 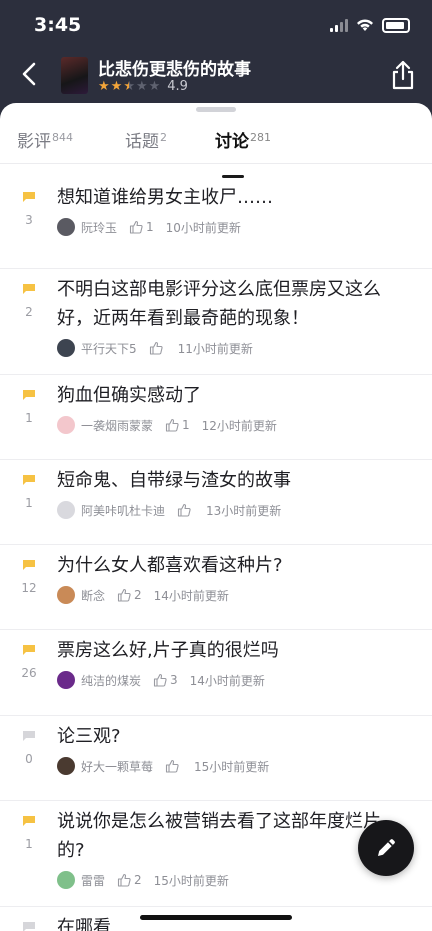 I want to click on reply-count: 26, so click(x=29, y=673).